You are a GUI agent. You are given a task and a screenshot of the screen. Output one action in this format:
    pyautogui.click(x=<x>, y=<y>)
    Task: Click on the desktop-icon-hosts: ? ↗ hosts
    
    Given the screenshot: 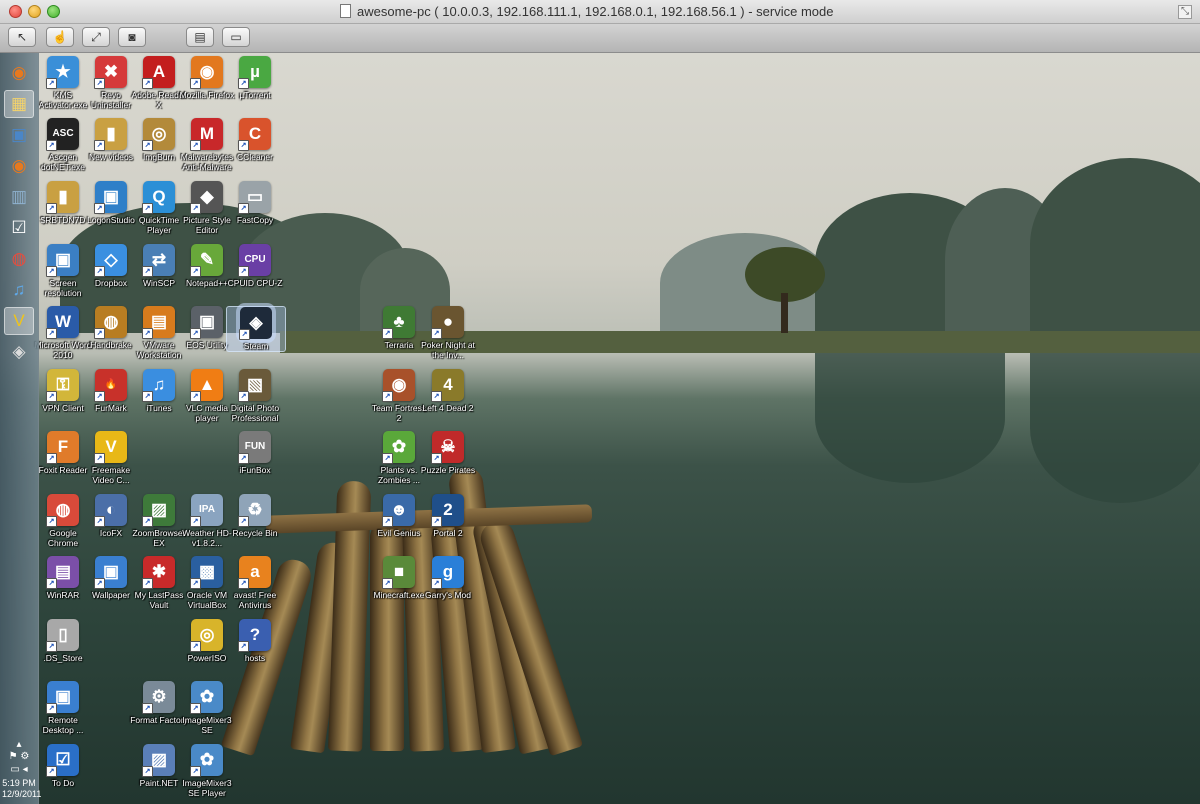 What is the action you would take?
    pyautogui.click(x=255, y=641)
    